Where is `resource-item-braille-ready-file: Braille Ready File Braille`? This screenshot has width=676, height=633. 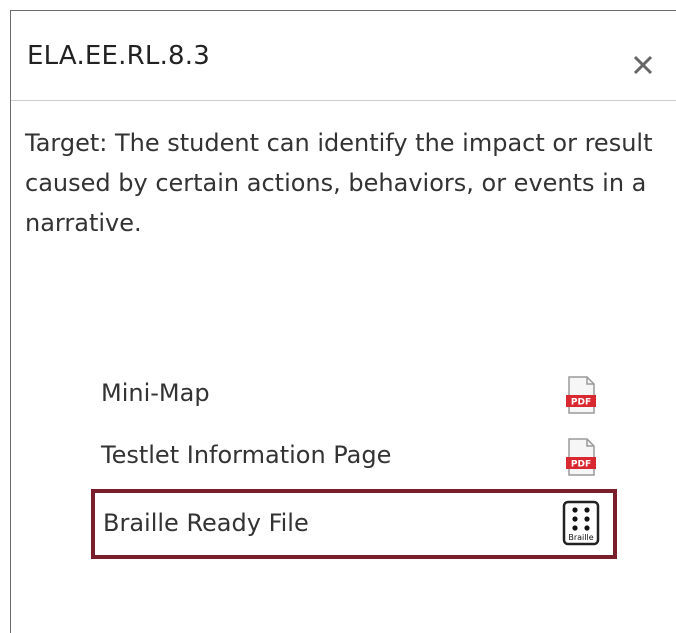 resource-item-braille-ready-file: Braille Ready File Braille is located at coordinates (354, 524).